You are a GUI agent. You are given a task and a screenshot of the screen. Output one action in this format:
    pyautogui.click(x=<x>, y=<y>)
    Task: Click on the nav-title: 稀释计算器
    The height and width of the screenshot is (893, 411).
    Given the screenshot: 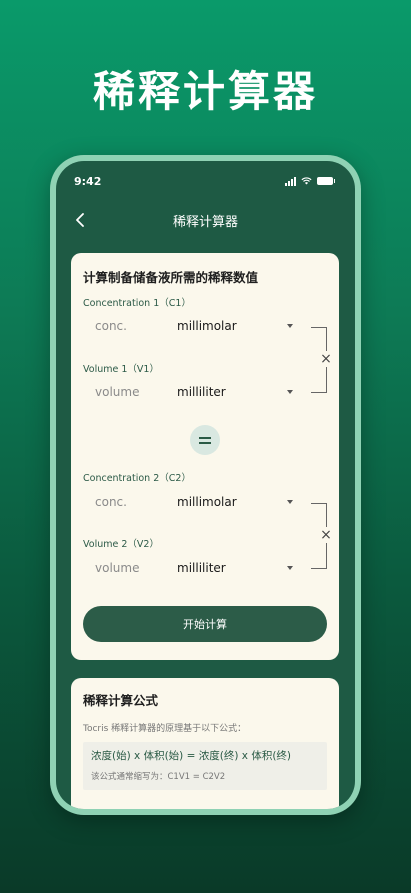 What is the action you would take?
    pyautogui.click(x=205, y=222)
    